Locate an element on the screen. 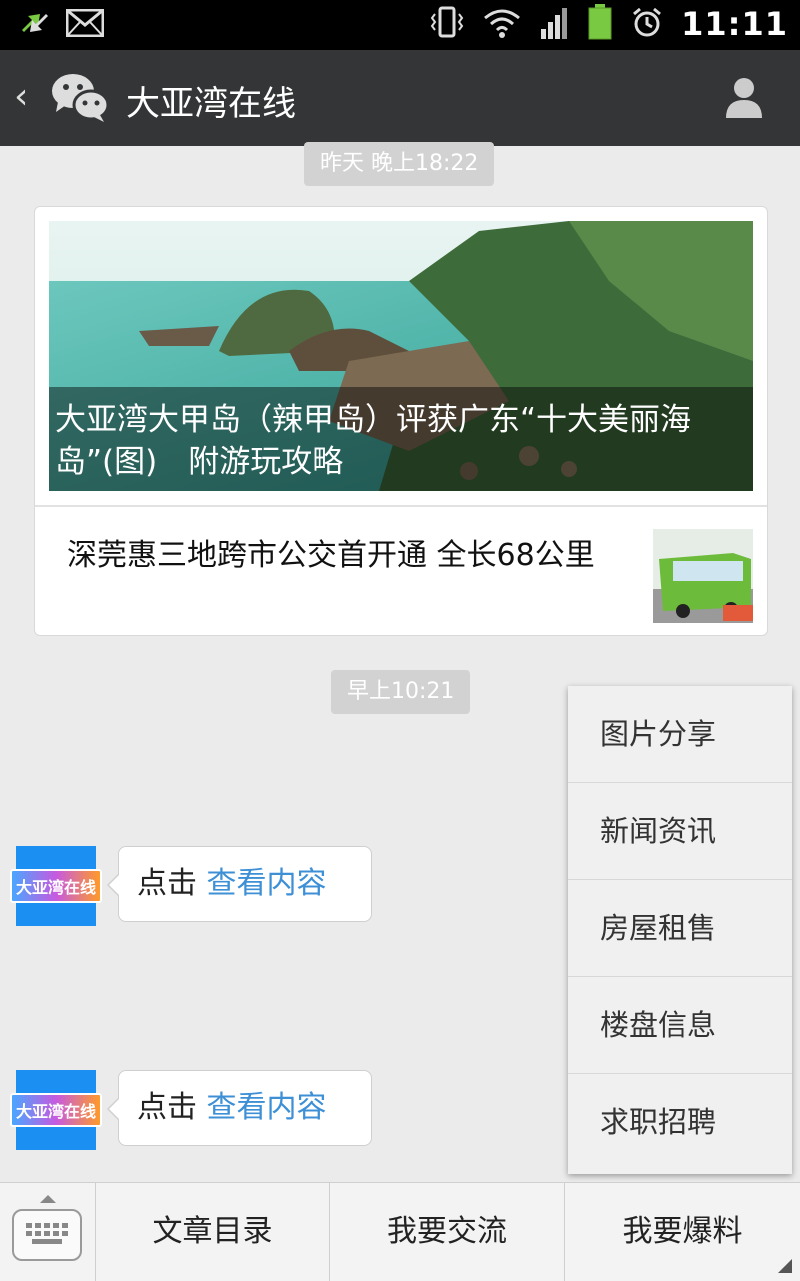 The image size is (800, 1281). alarm-icon is located at coordinates (647, 24).